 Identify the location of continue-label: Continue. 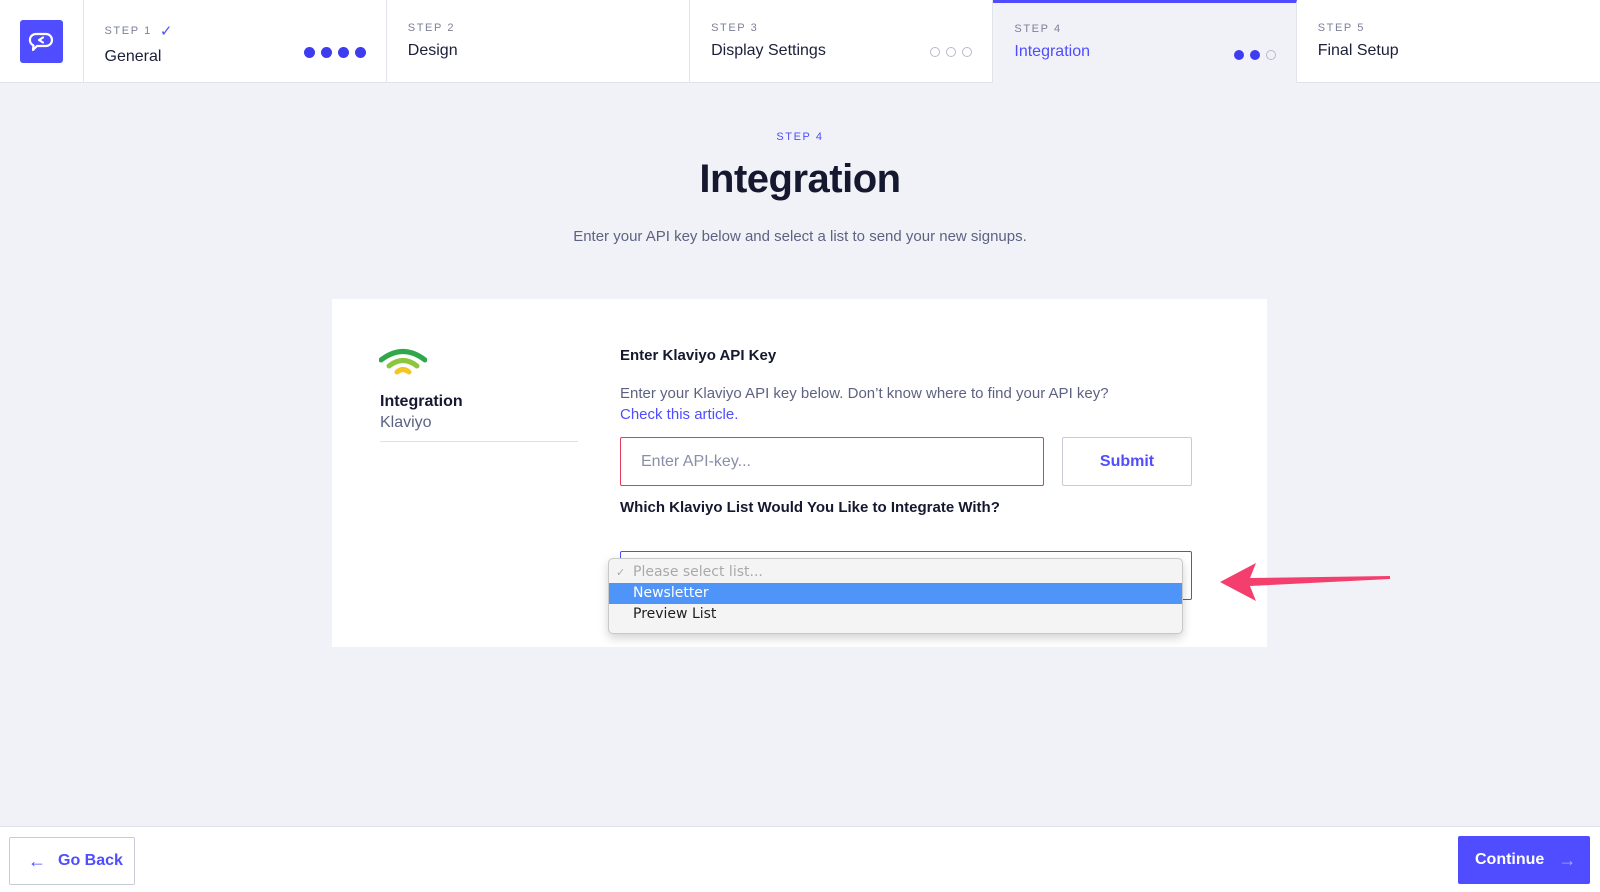
(1510, 859).